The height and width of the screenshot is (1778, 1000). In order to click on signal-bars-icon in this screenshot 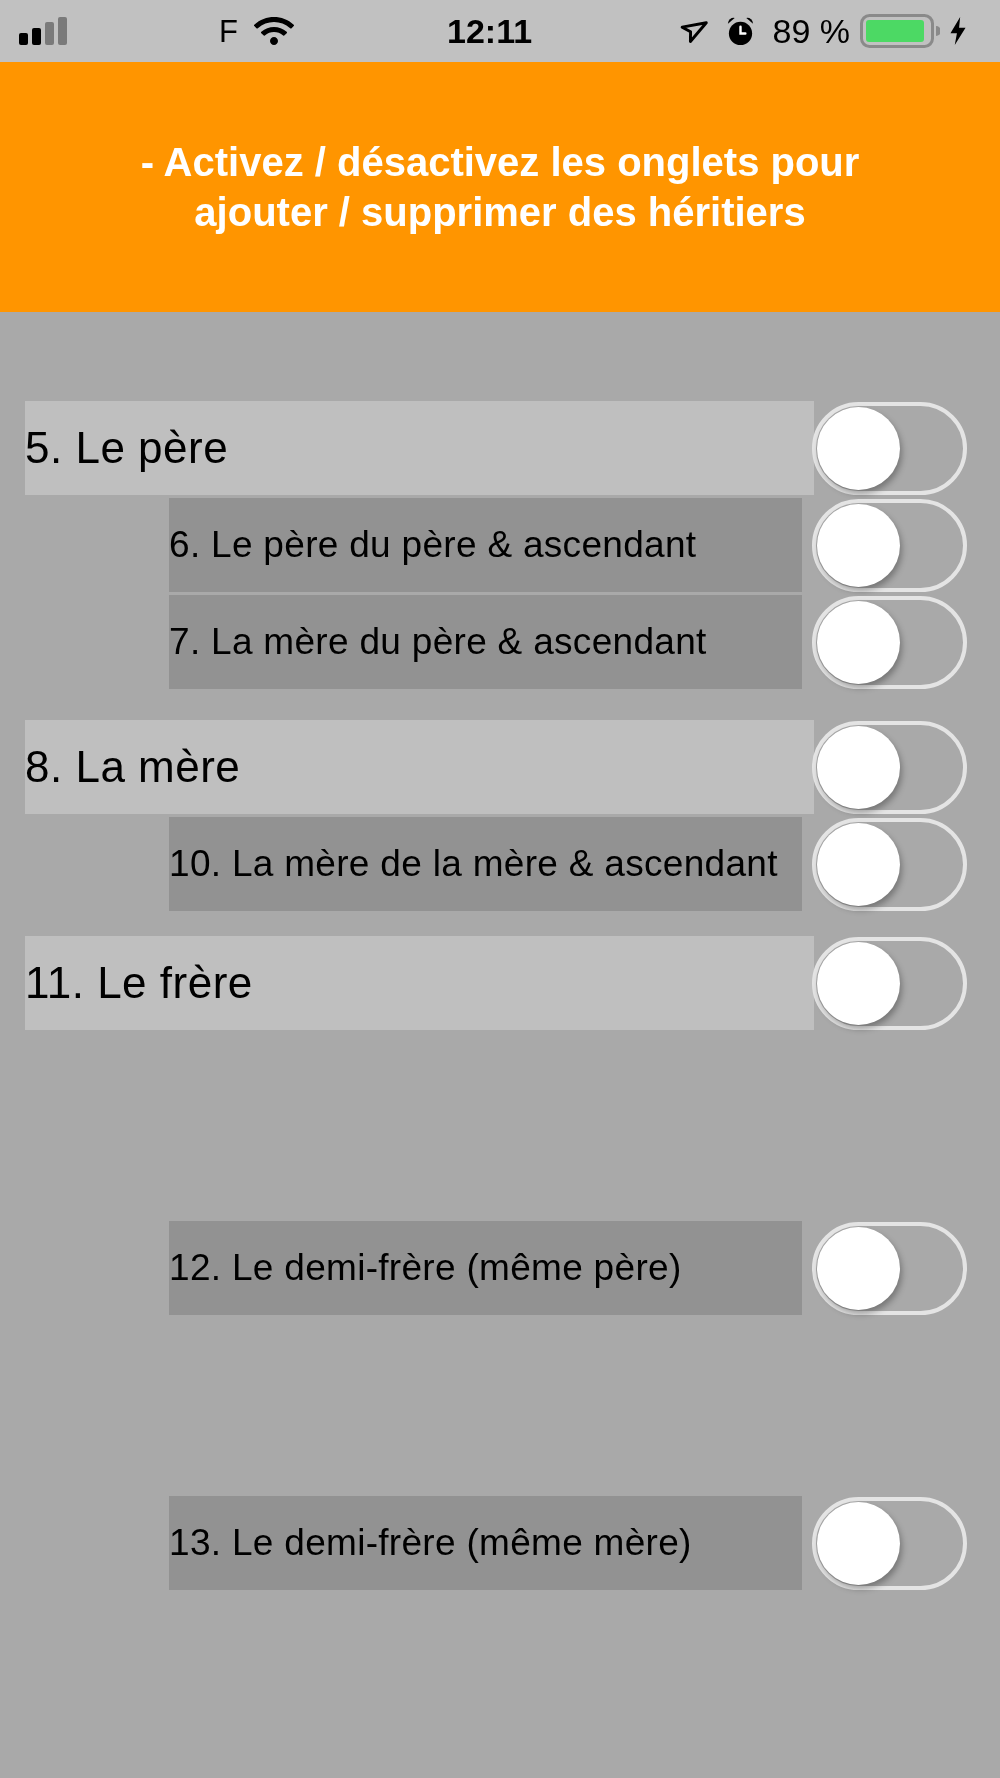, I will do `click(44, 31)`.